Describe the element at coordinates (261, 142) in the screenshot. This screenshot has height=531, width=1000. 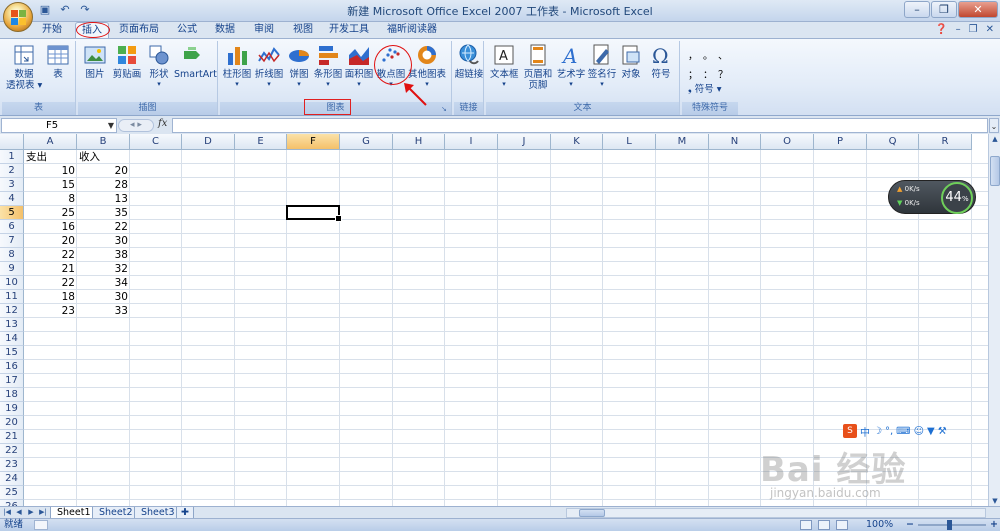
I see `column-header-e: E` at that location.